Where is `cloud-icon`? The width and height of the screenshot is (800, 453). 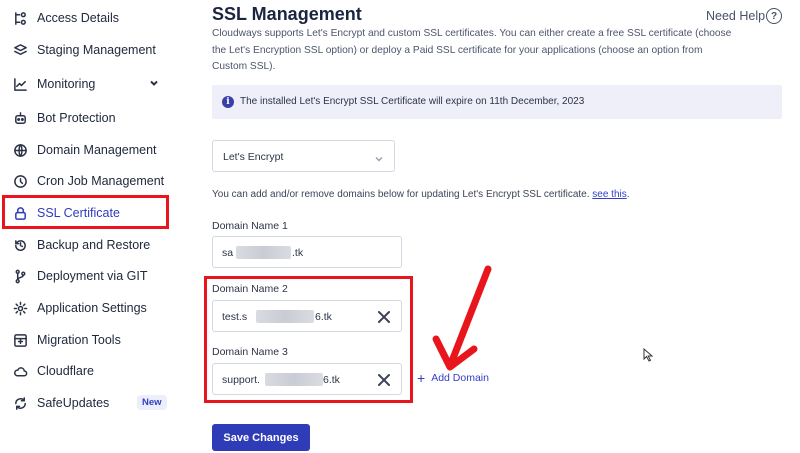 cloud-icon is located at coordinates (20, 371).